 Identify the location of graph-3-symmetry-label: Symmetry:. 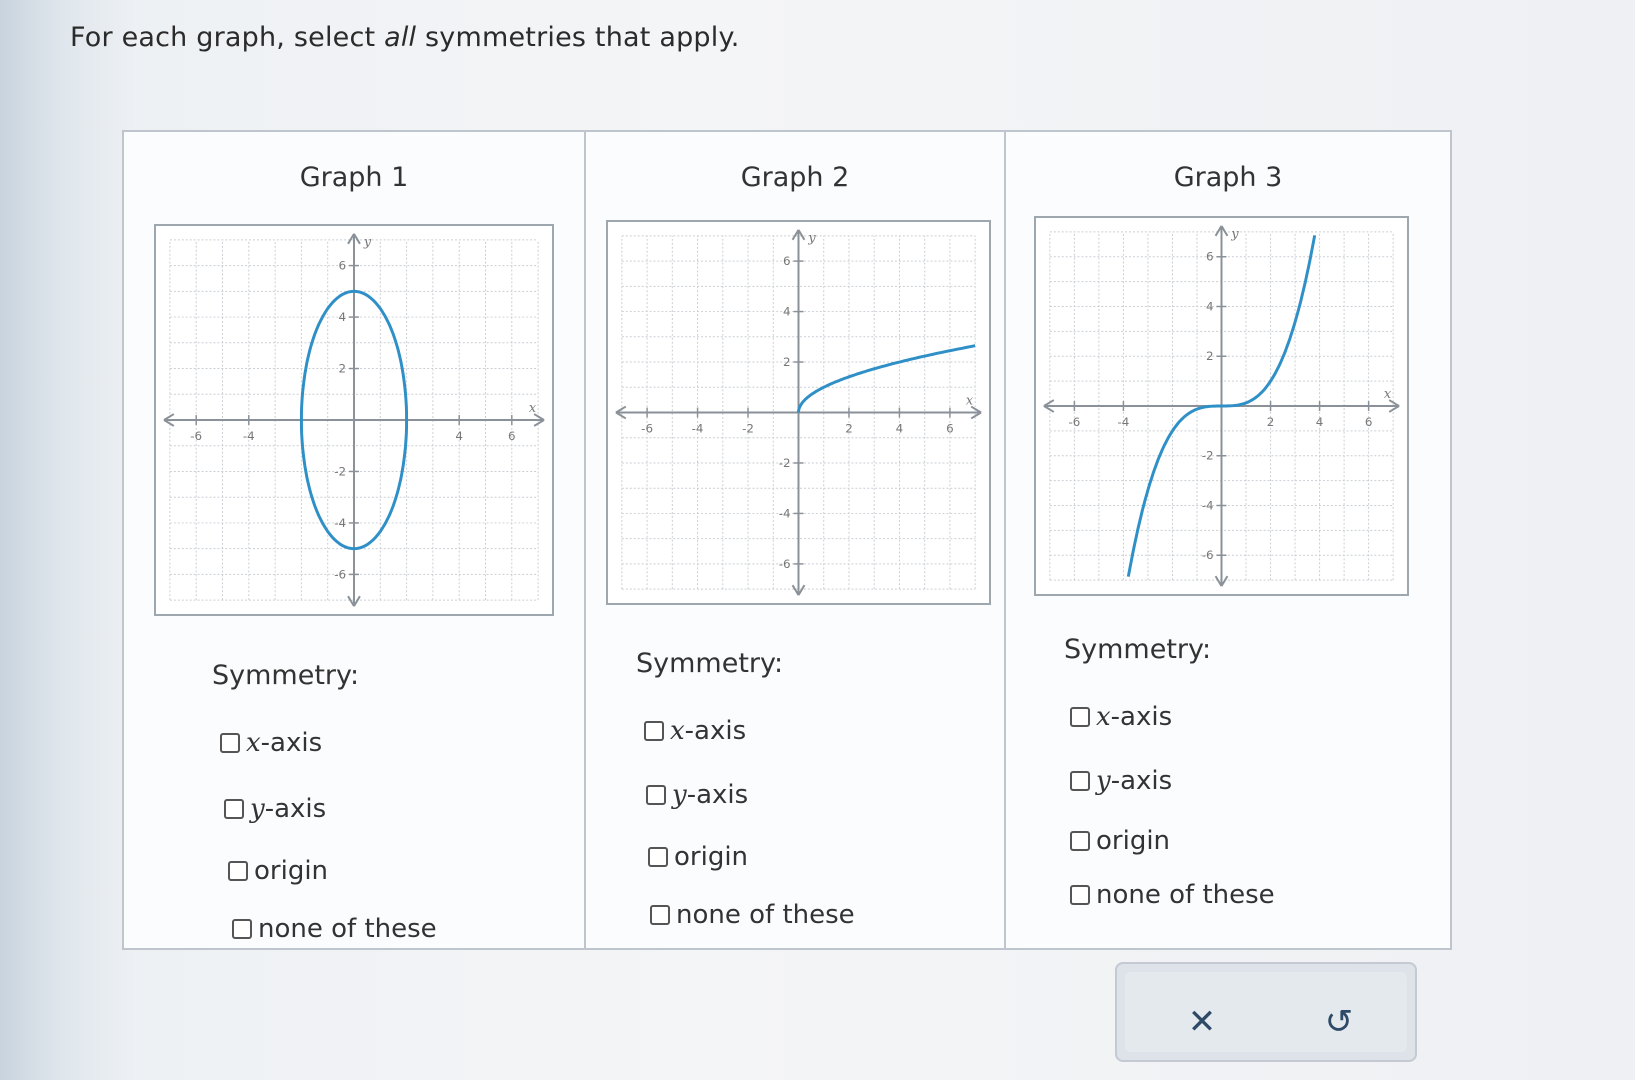
(1138, 649).